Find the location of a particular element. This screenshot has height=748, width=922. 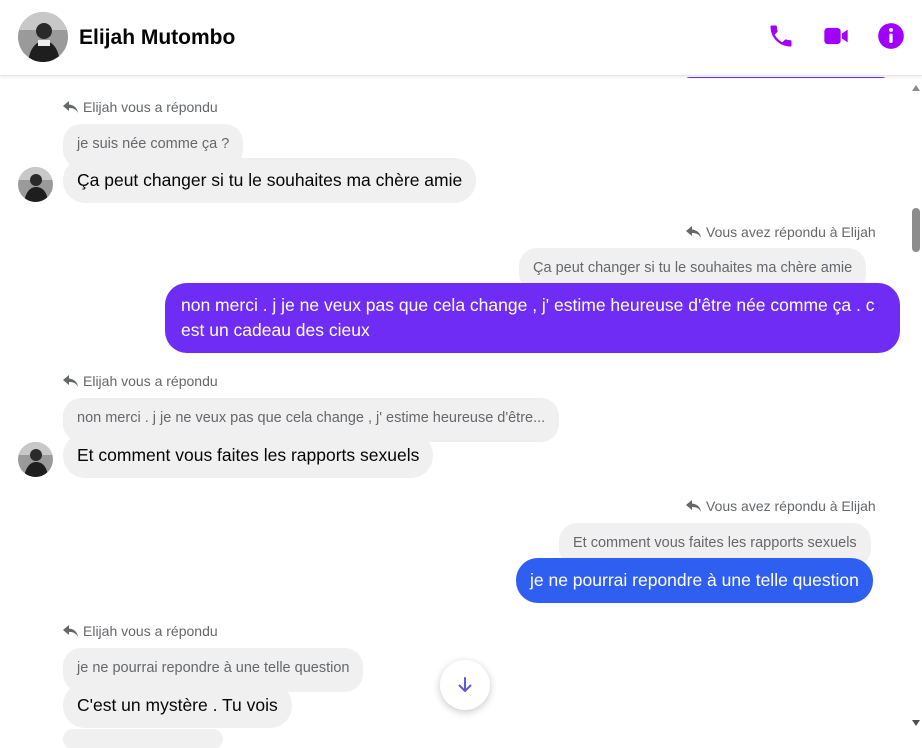

scroll-to-bottom-button is located at coordinates (465, 685).